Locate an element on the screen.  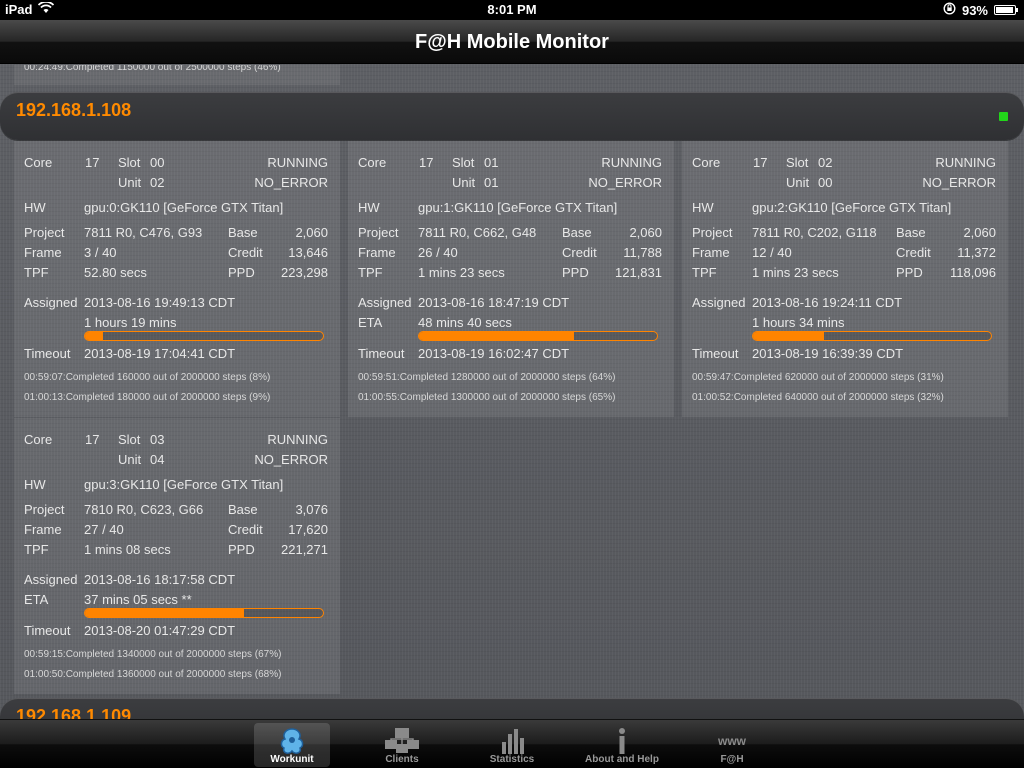
tpf-value: 52.80 secs is located at coordinates (115, 272).